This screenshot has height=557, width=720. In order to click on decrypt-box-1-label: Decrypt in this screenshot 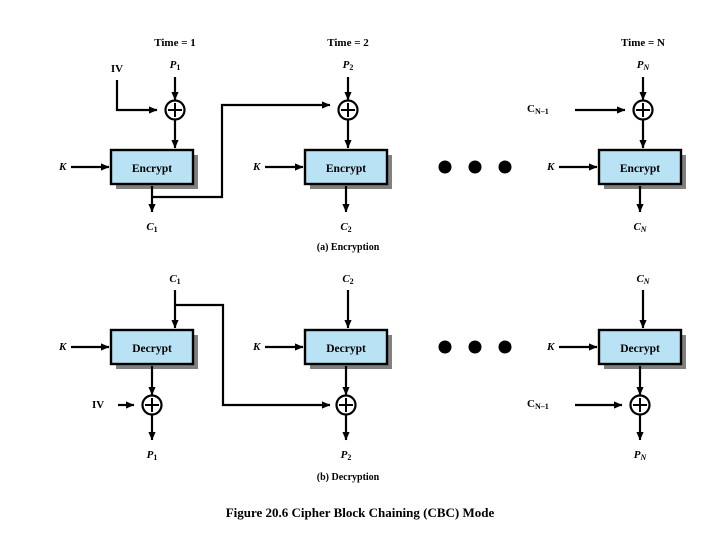, I will do `click(152, 349)`.